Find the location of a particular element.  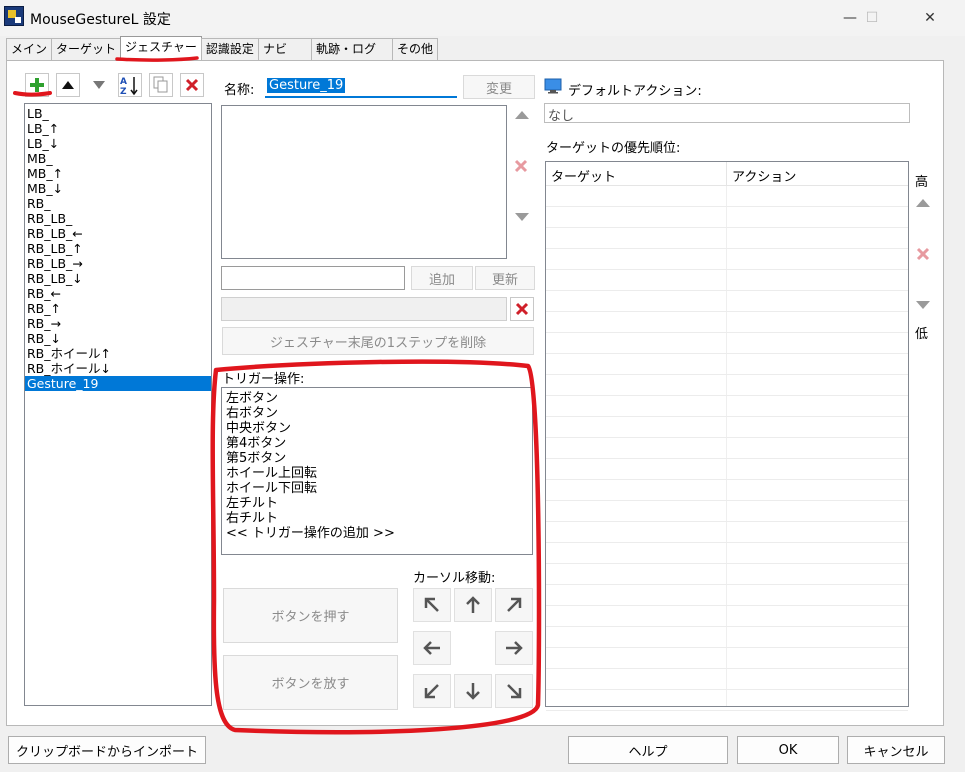

trigger-list-item: << トリガー操作の追加 >> is located at coordinates (377, 533).